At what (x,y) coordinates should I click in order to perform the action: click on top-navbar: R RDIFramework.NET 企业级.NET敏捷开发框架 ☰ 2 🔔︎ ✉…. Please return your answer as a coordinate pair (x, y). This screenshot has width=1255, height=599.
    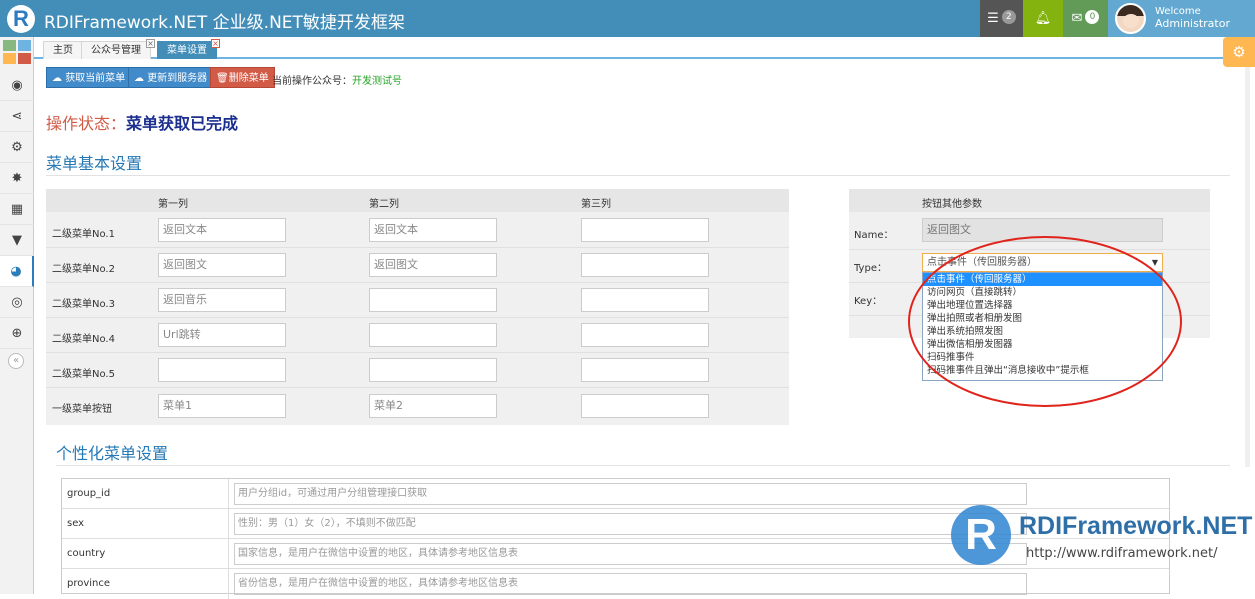
    Looking at the image, I should click on (627, 18).